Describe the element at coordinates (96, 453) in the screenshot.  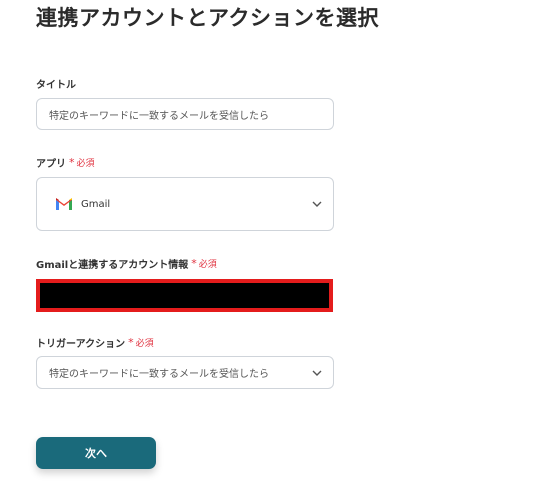
I see `next-button: 次へ` at that location.